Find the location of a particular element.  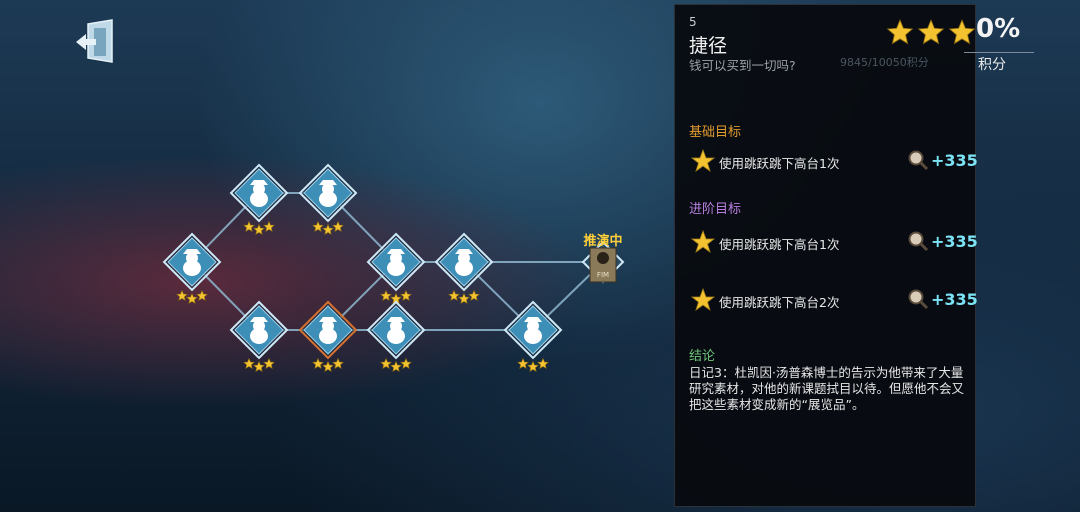

character-head is located at coordinates (603, 258).